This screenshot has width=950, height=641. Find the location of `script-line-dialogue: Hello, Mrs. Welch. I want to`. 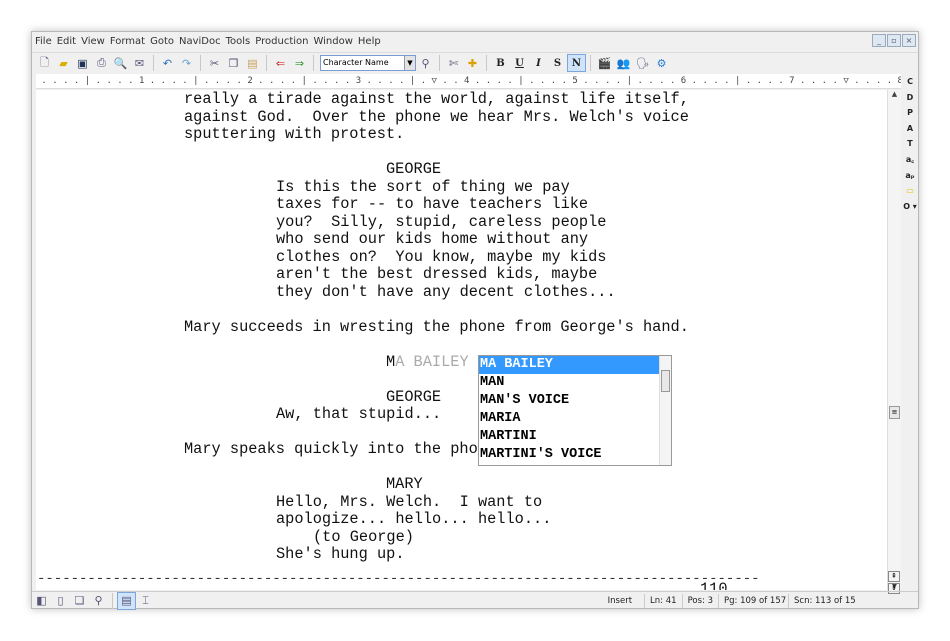

script-line-dialogue: Hello, Mrs. Welch. I want to is located at coordinates (409, 502).